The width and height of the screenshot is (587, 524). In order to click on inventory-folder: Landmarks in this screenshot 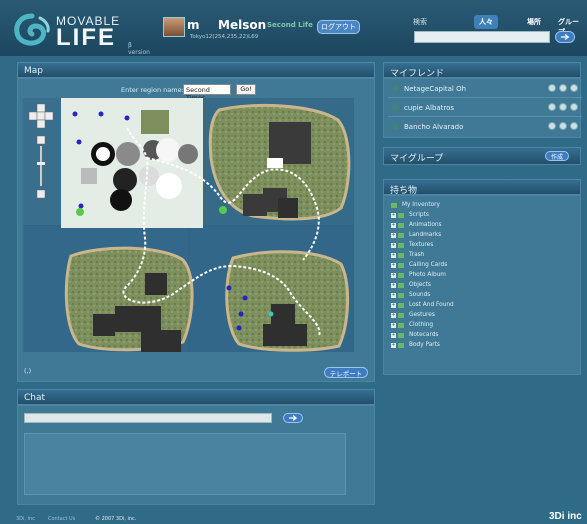, I will do `click(425, 235)`.